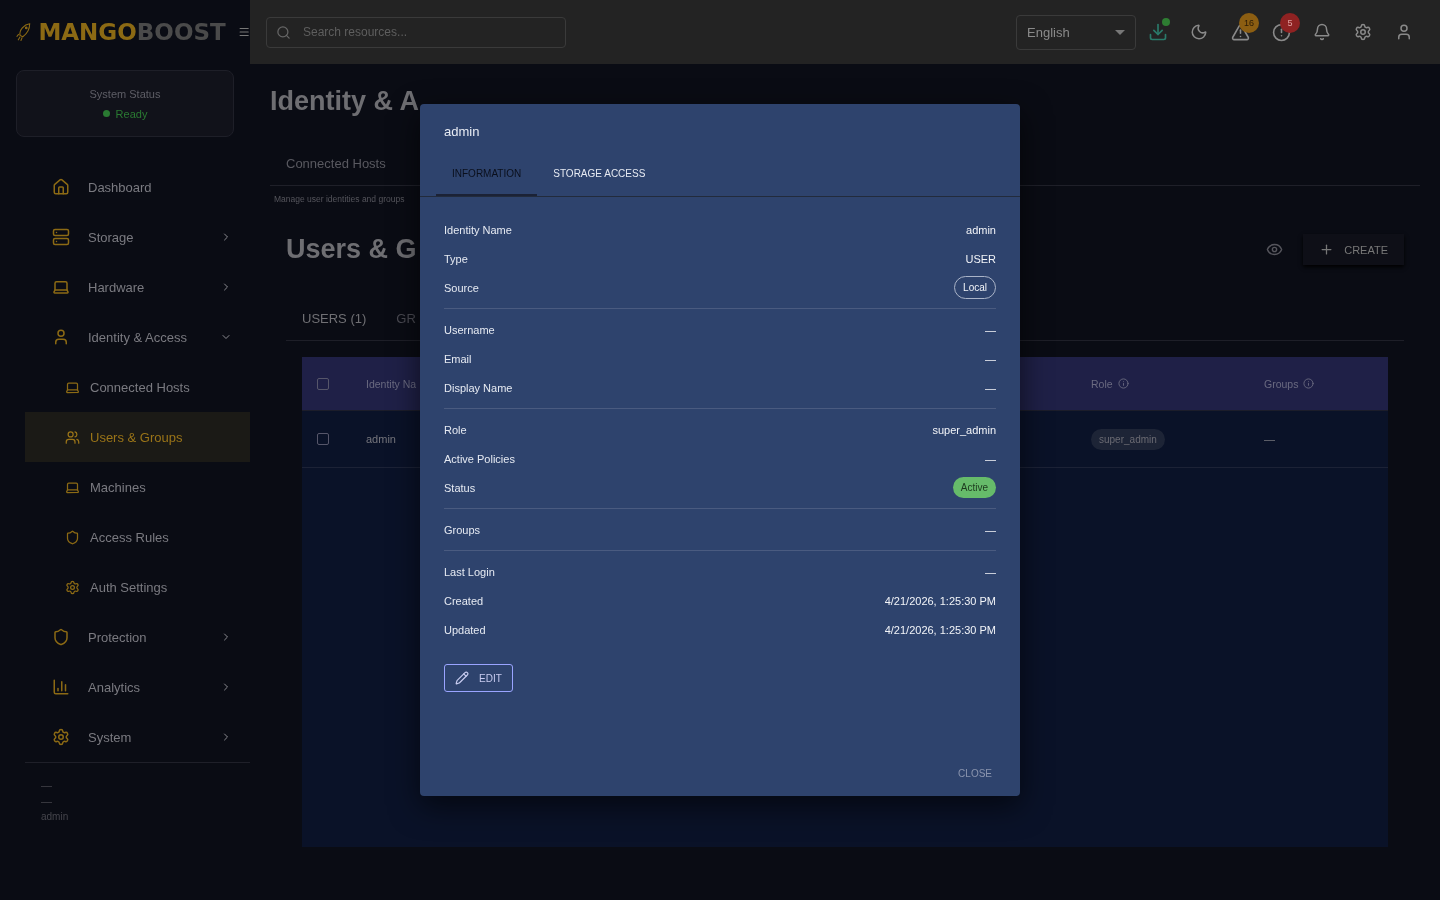 The height and width of the screenshot is (900, 1440). What do you see at coordinates (974, 487) in the screenshot?
I see `status-chip: Active` at bounding box center [974, 487].